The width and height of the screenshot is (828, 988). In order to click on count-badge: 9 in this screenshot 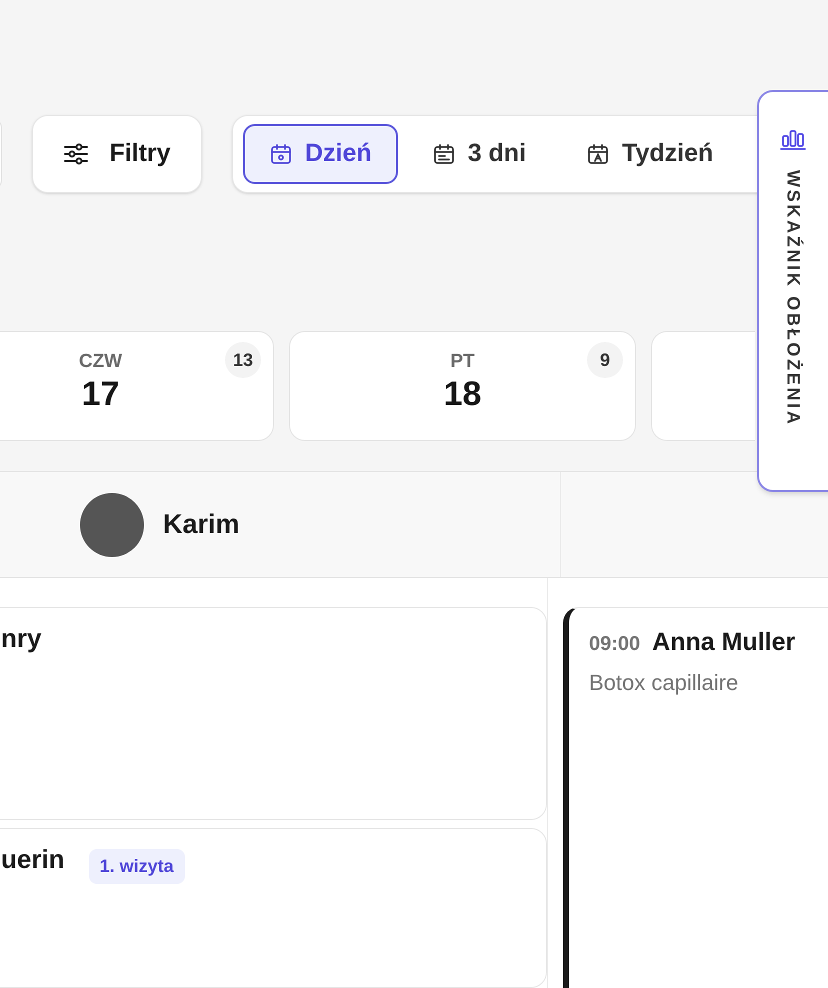, I will do `click(605, 360)`.